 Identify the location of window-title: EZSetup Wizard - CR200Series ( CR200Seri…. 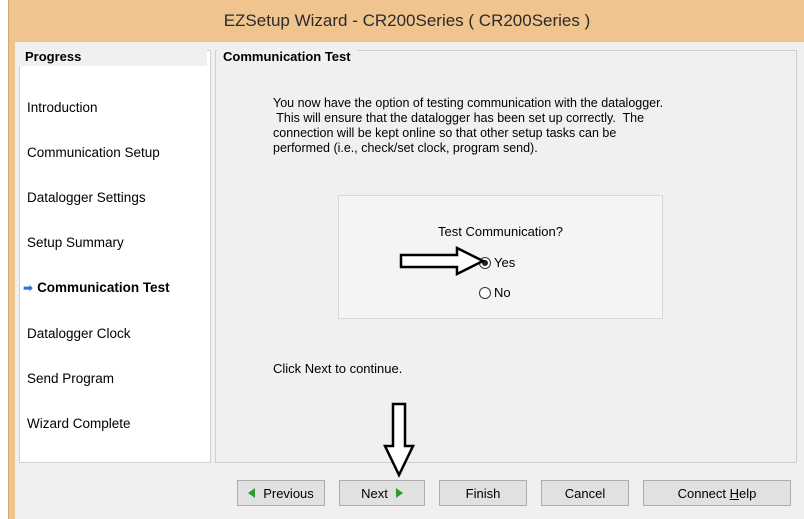
(407, 20).